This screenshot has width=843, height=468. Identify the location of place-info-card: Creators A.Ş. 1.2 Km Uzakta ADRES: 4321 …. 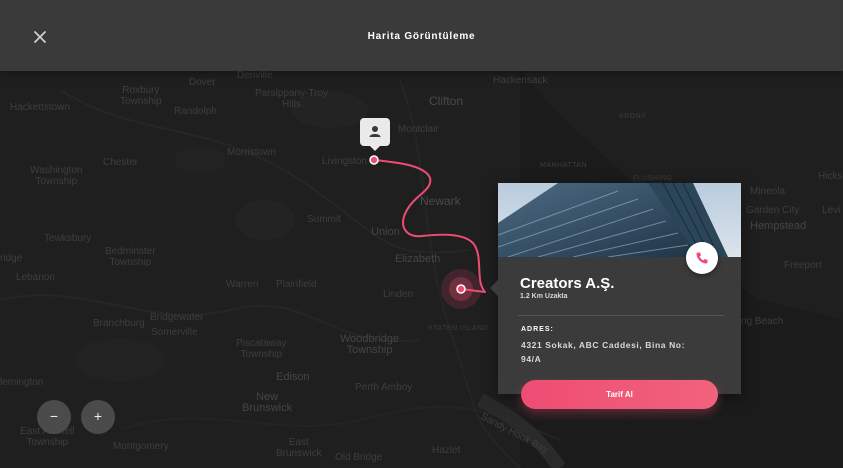
(615, 288).